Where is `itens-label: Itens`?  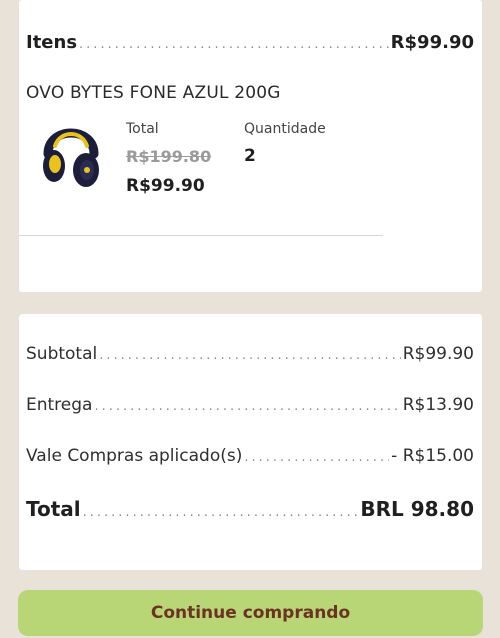 itens-label: Itens is located at coordinates (52, 42).